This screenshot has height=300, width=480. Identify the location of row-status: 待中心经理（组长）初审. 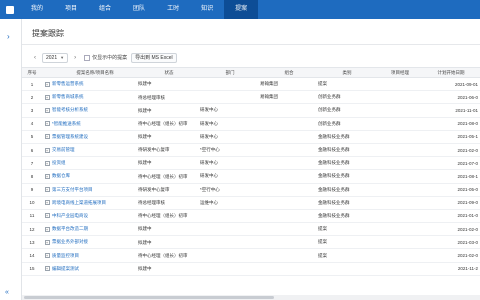
(163, 123).